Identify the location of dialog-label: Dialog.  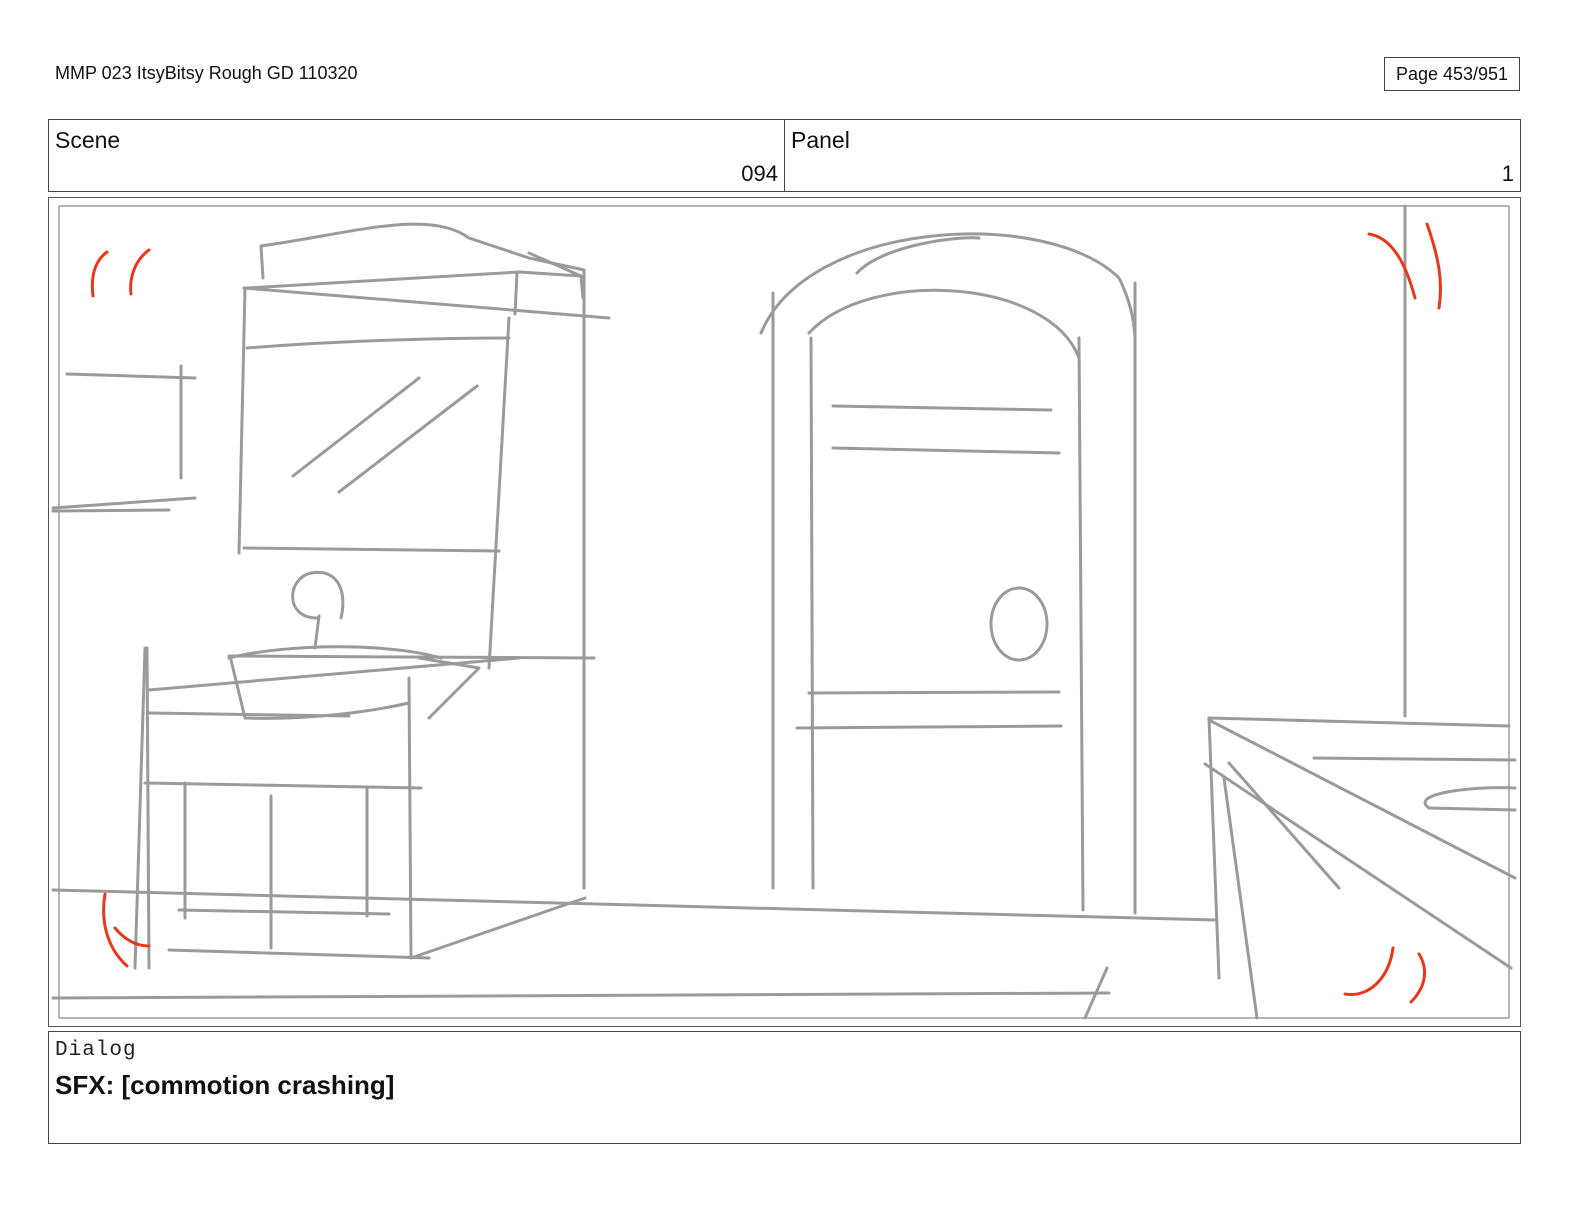
(96, 1050).